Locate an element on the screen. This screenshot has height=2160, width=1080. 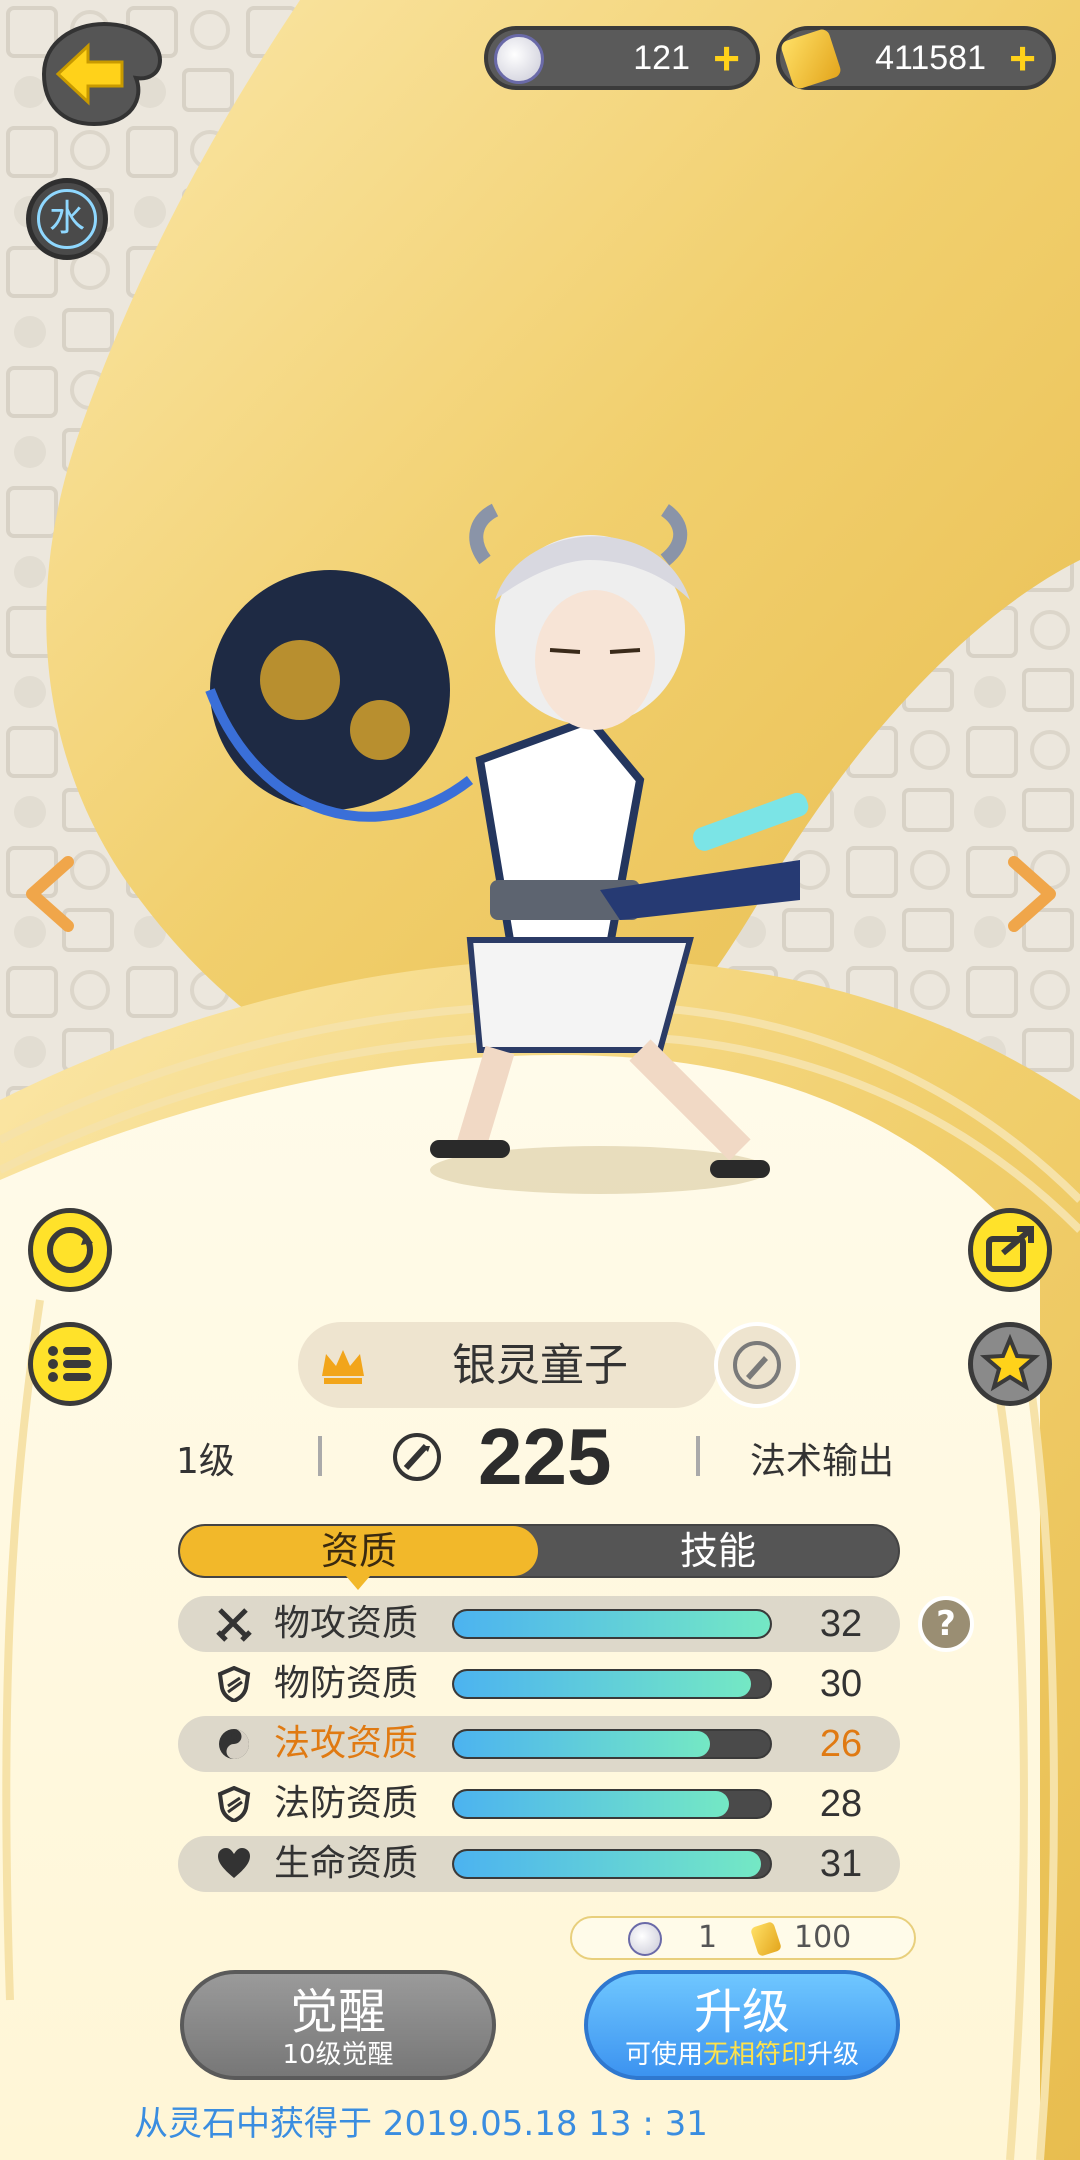
stat-label: 生命资质 is located at coordinates (346, 1863).